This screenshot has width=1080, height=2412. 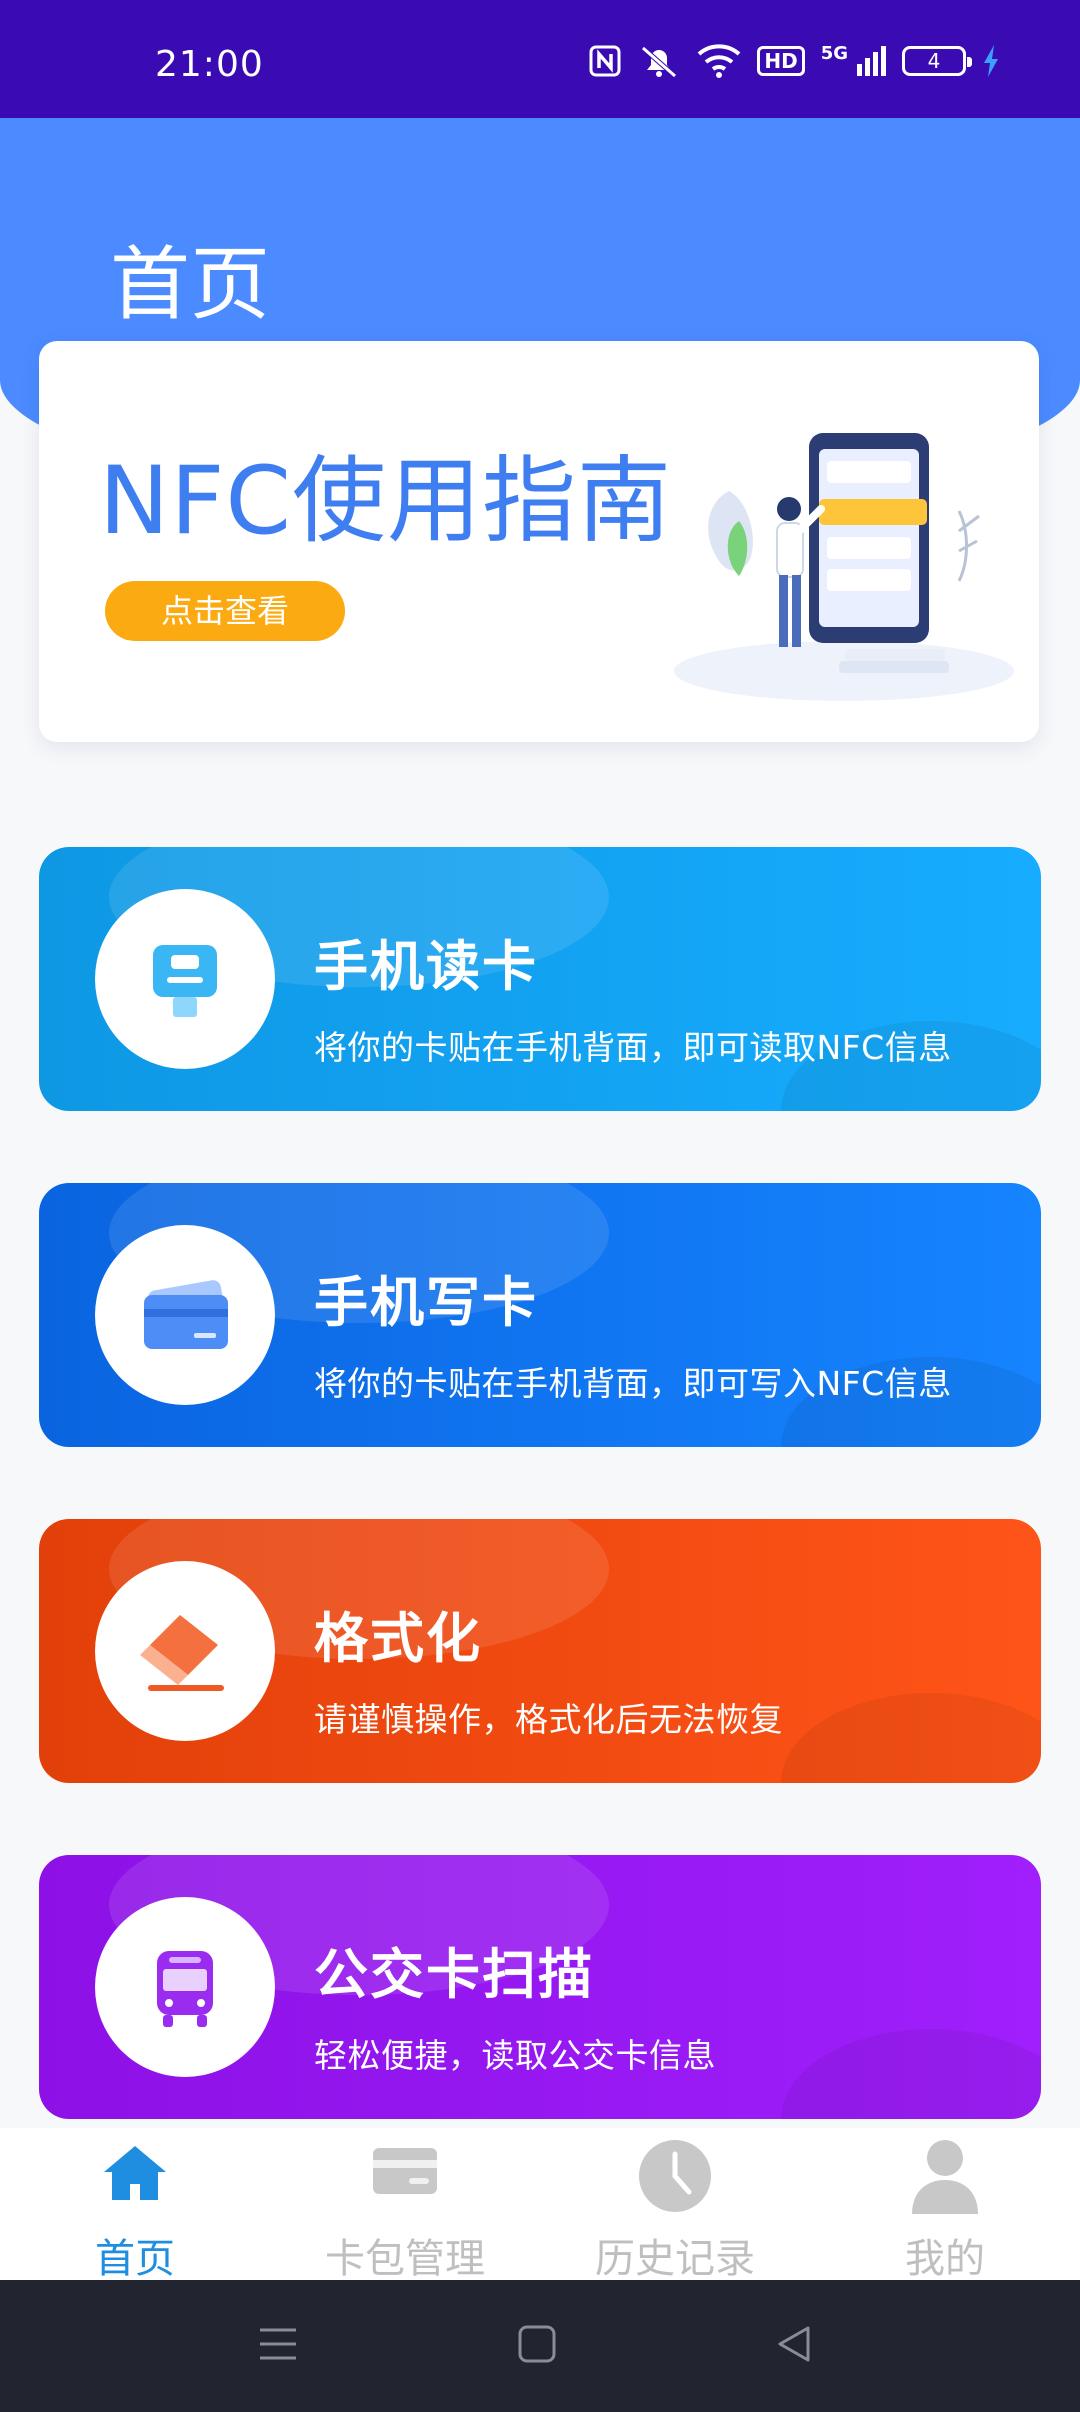 I want to click on card-reader-icon, so click(x=185, y=979).